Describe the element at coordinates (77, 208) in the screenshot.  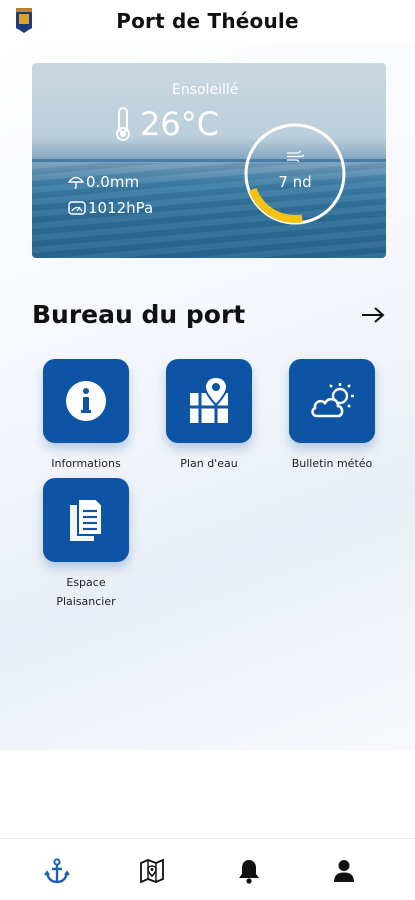
I see `gauge-icon` at that location.